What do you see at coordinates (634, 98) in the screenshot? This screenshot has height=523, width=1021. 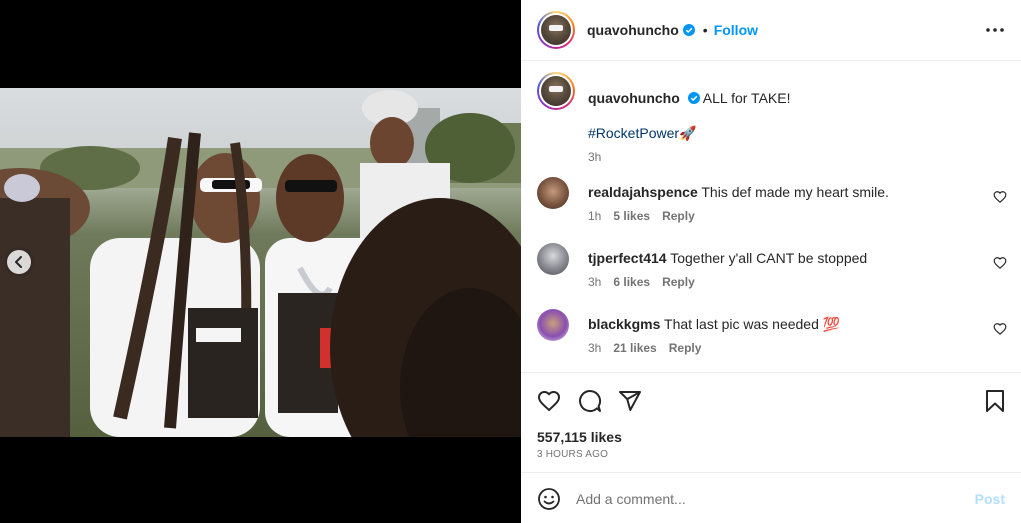 I see `caption-username: quavohuncho` at bounding box center [634, 98].